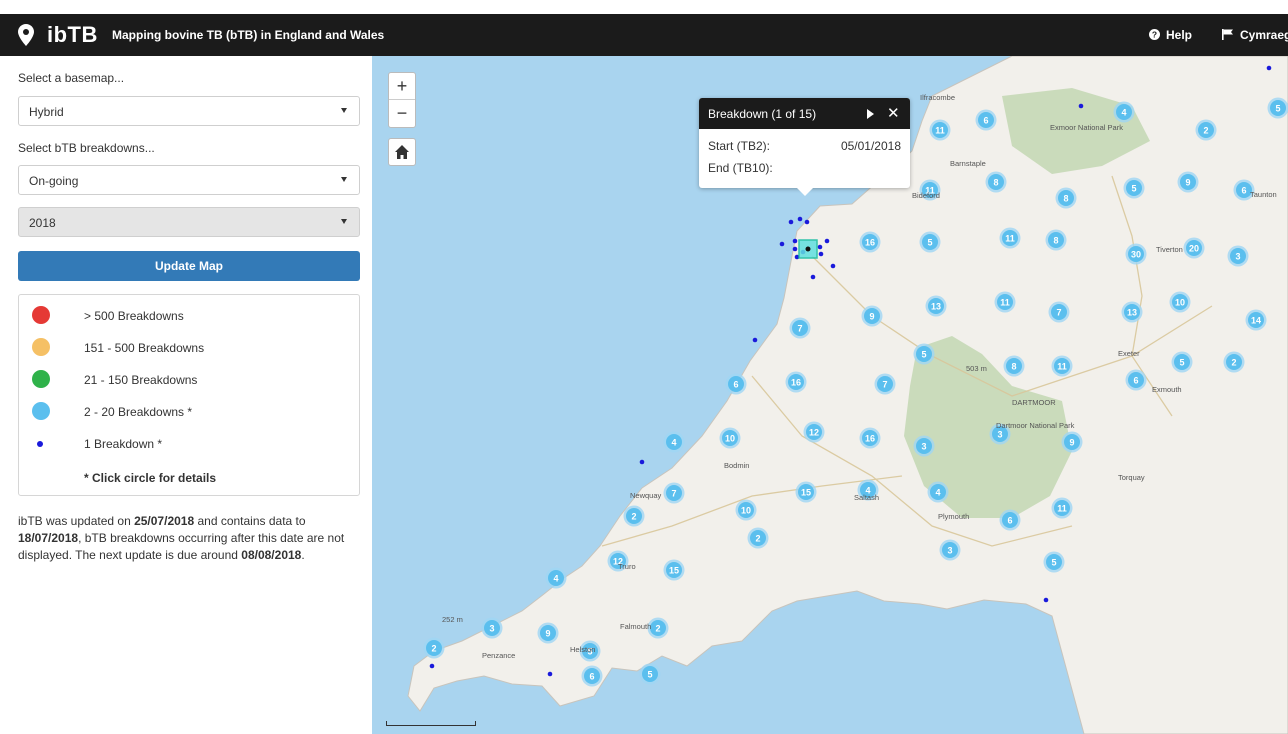 The image size is (1288, 734). I want to click on update-map-button: Update Map, so click(189, 266).